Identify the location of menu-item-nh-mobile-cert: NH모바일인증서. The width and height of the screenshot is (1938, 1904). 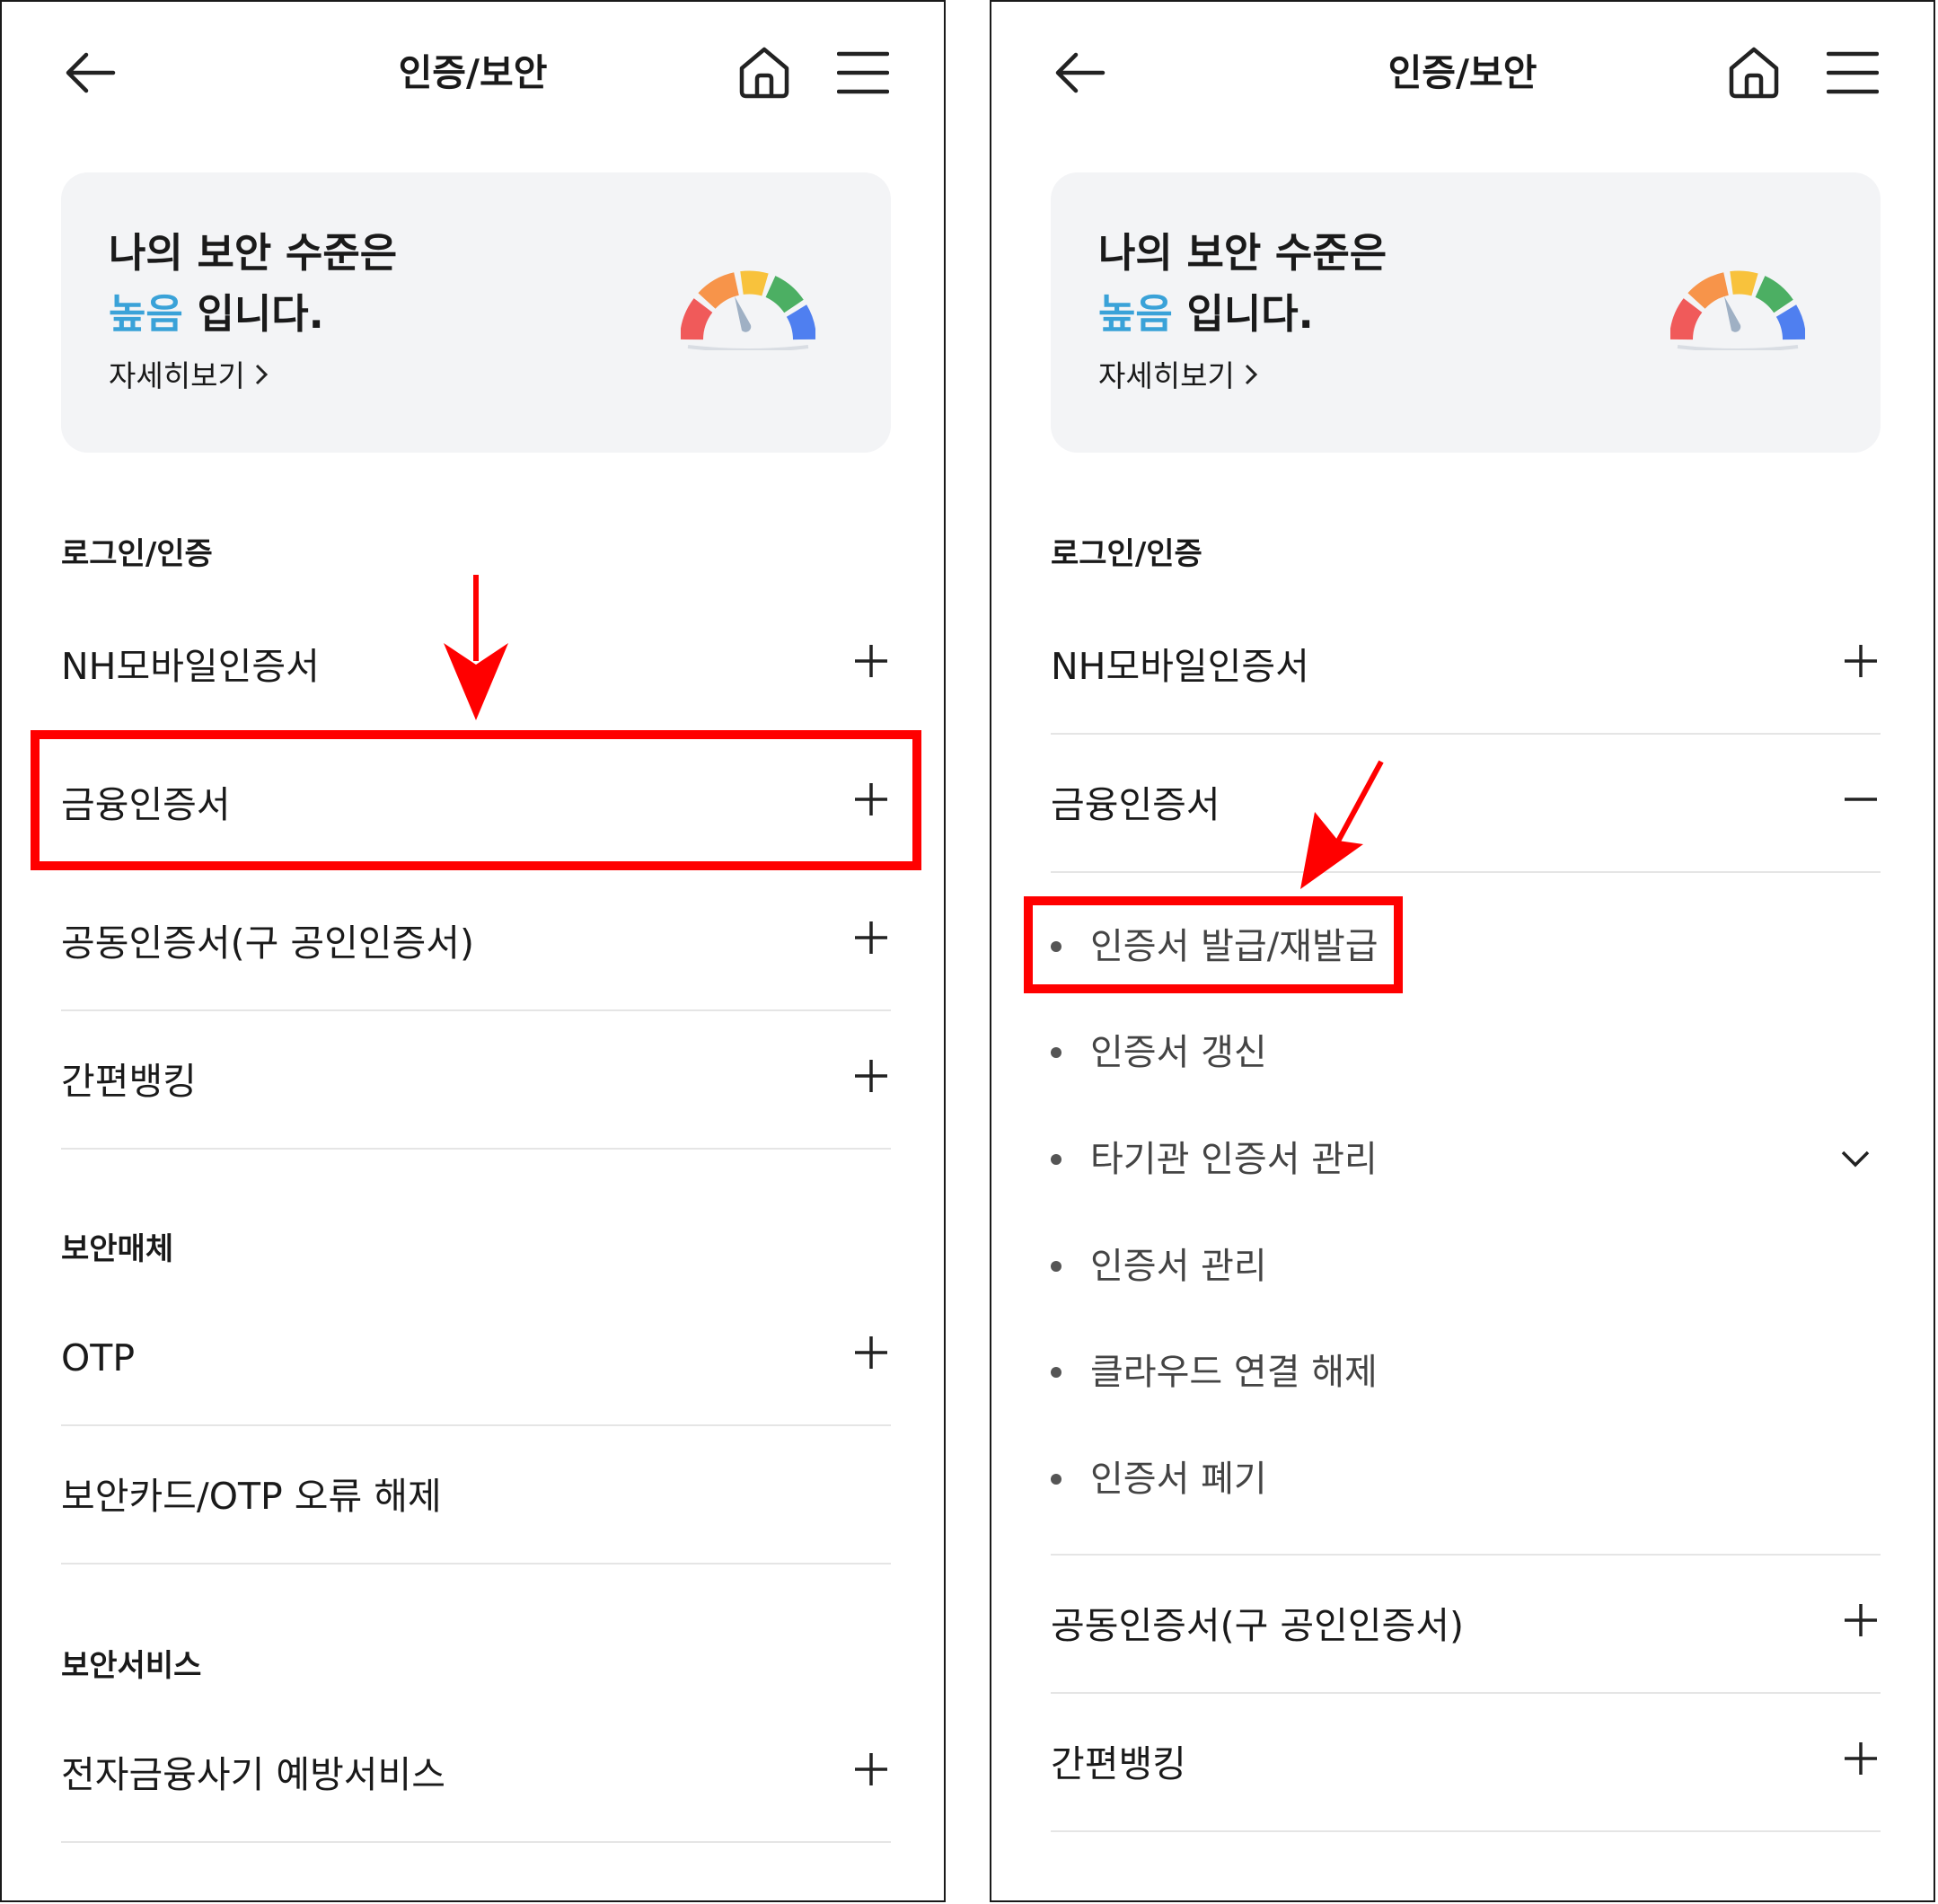
(1466, 666).